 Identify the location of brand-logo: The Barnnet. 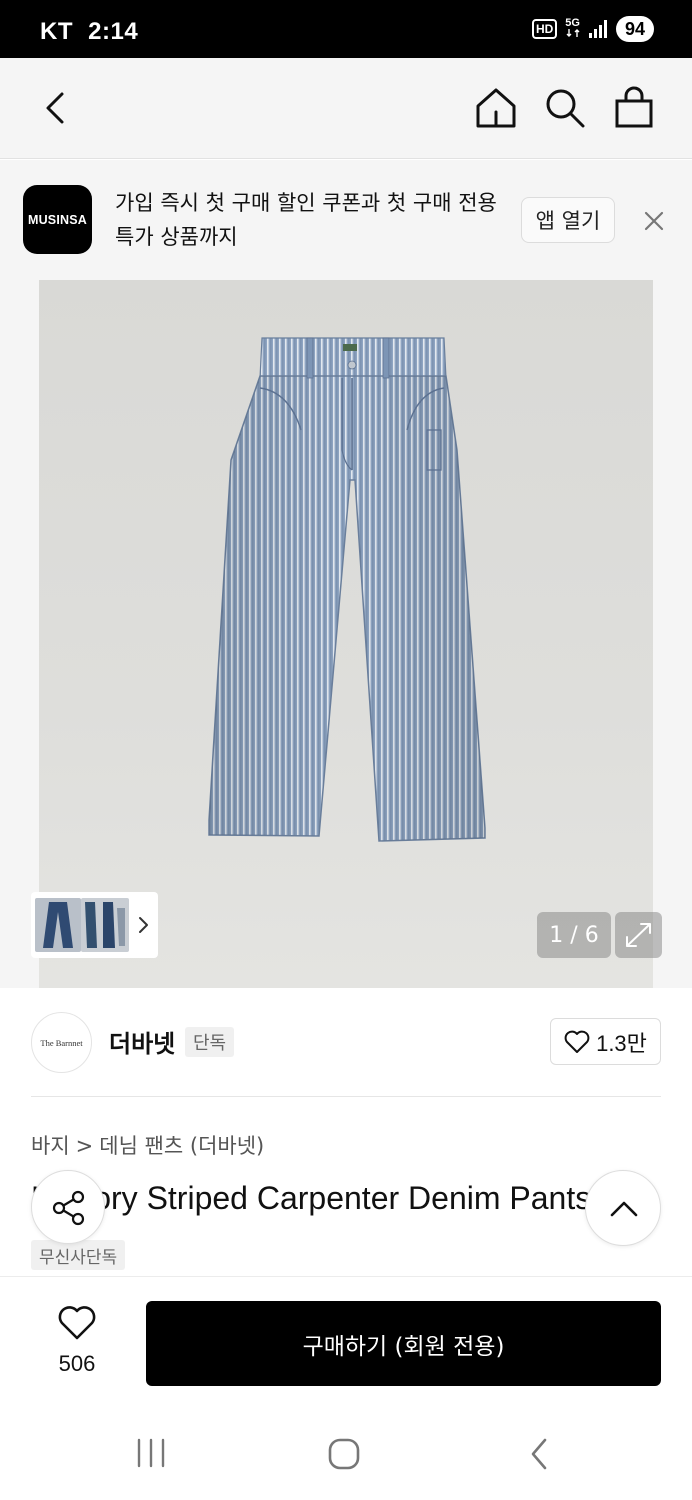
(61, 1042).